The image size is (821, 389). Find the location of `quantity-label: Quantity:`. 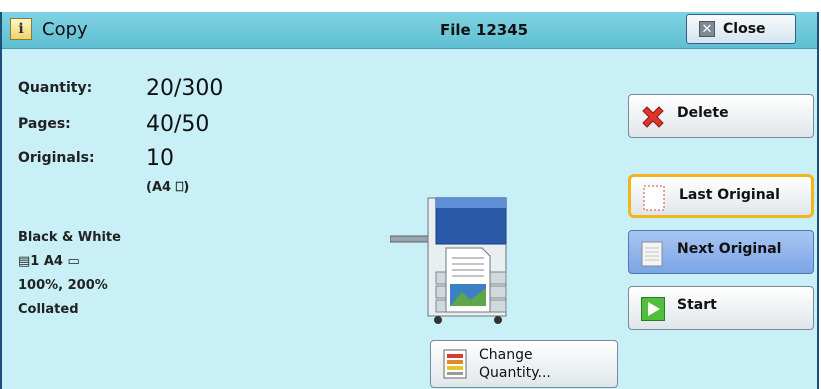

quantity-label: Quantity: is located at coordinates (55, 88).